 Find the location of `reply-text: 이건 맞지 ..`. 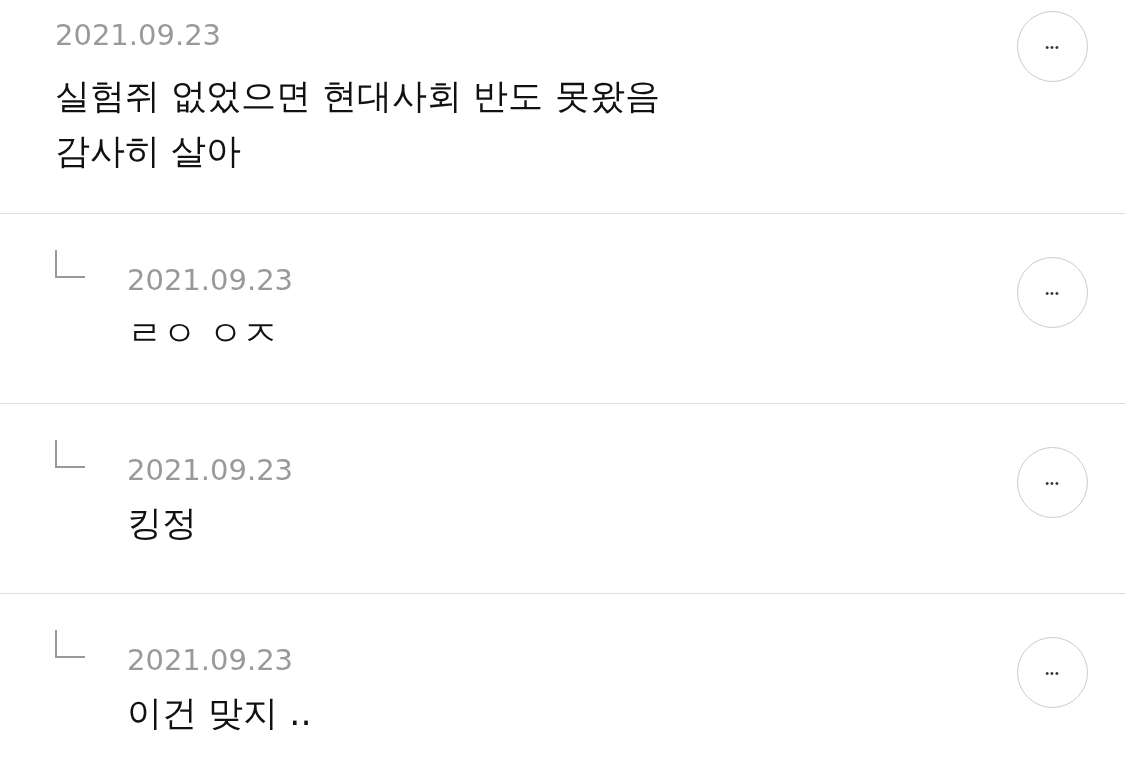

reply-text: 이건 맞지 .. is located at coordinates (219, 713).